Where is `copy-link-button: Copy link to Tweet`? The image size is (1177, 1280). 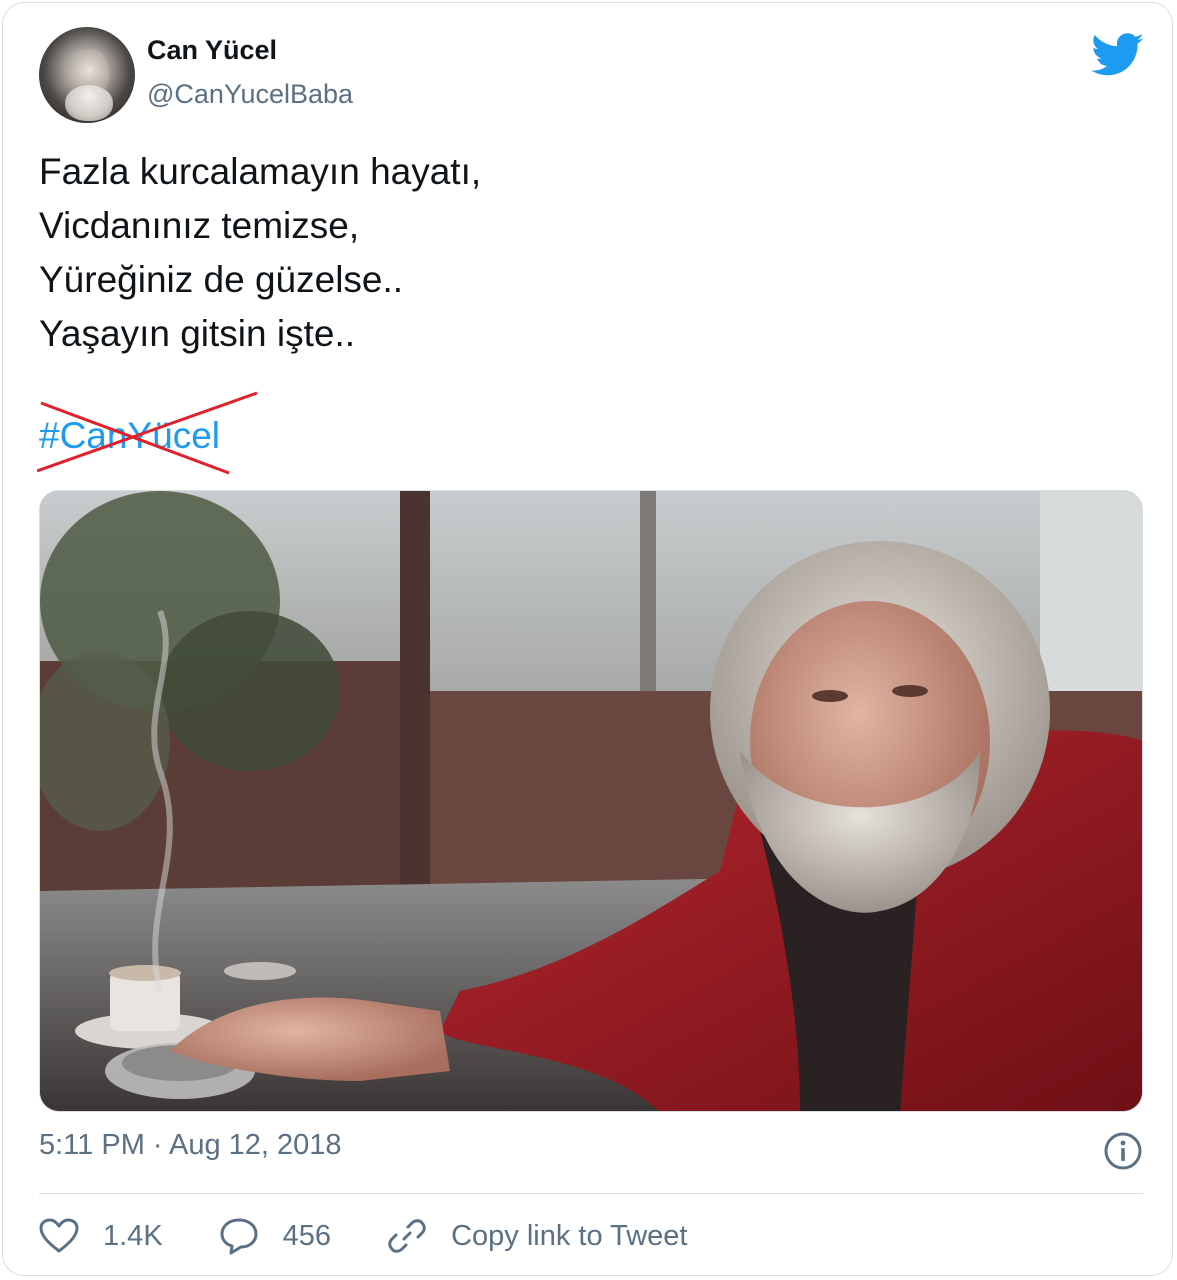 copy-link-button: Copy link to Tweet is located at coordinates (537, 1236).